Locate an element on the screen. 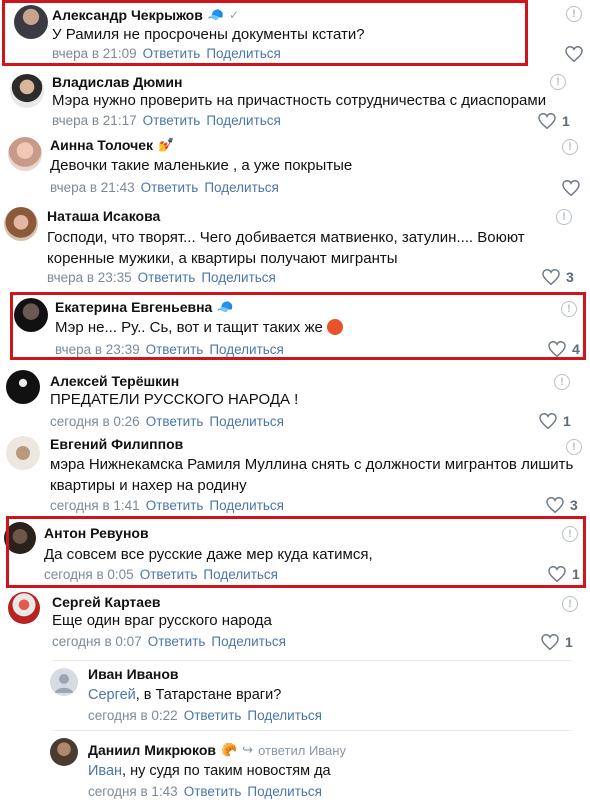 The image size is (590, 800). comment-text: , в Татарстане враги? is located at coordinates (208, 695).